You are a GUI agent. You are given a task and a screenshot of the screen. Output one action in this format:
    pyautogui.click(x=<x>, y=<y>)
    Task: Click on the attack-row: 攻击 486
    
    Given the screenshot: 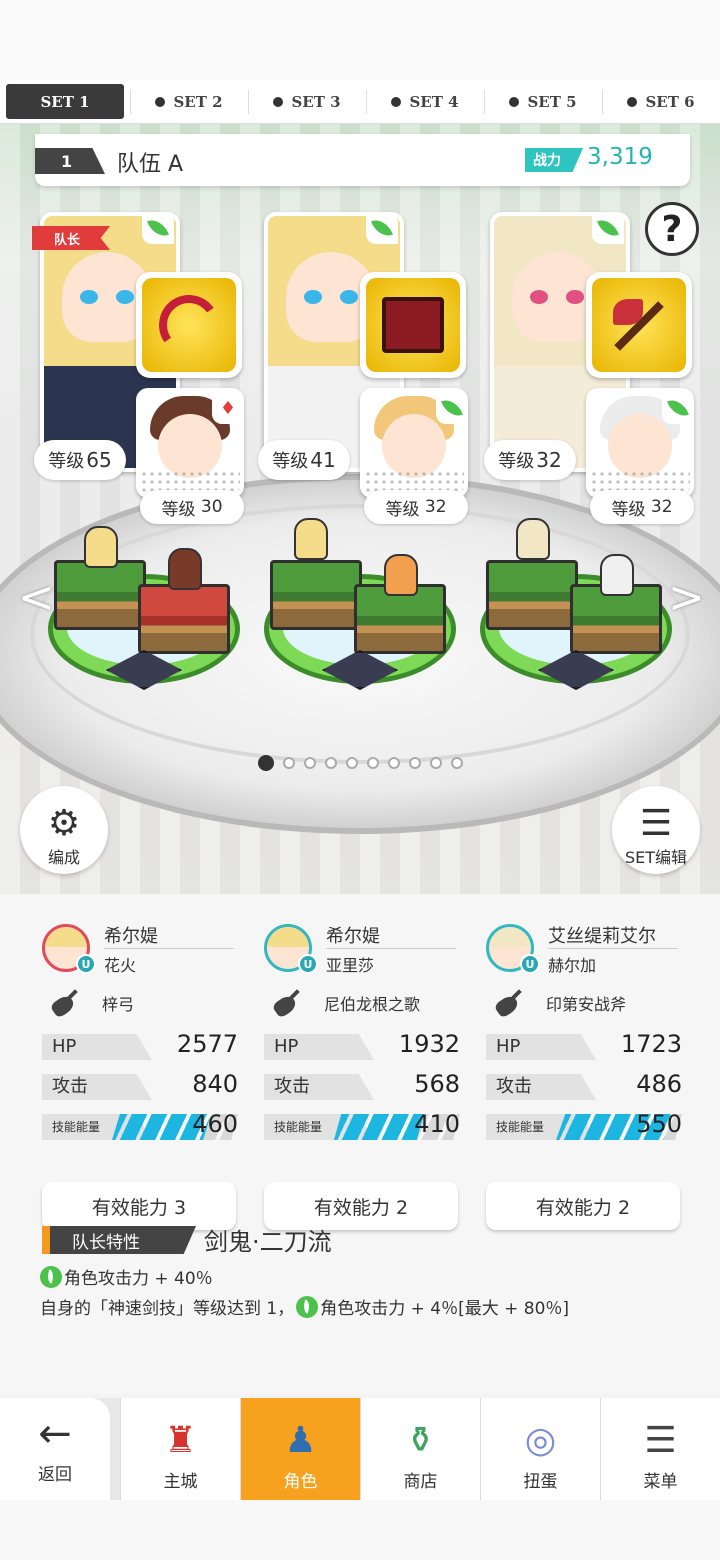 What is the action you would take?
    pyautogui.click(x=584, y=1088)
    